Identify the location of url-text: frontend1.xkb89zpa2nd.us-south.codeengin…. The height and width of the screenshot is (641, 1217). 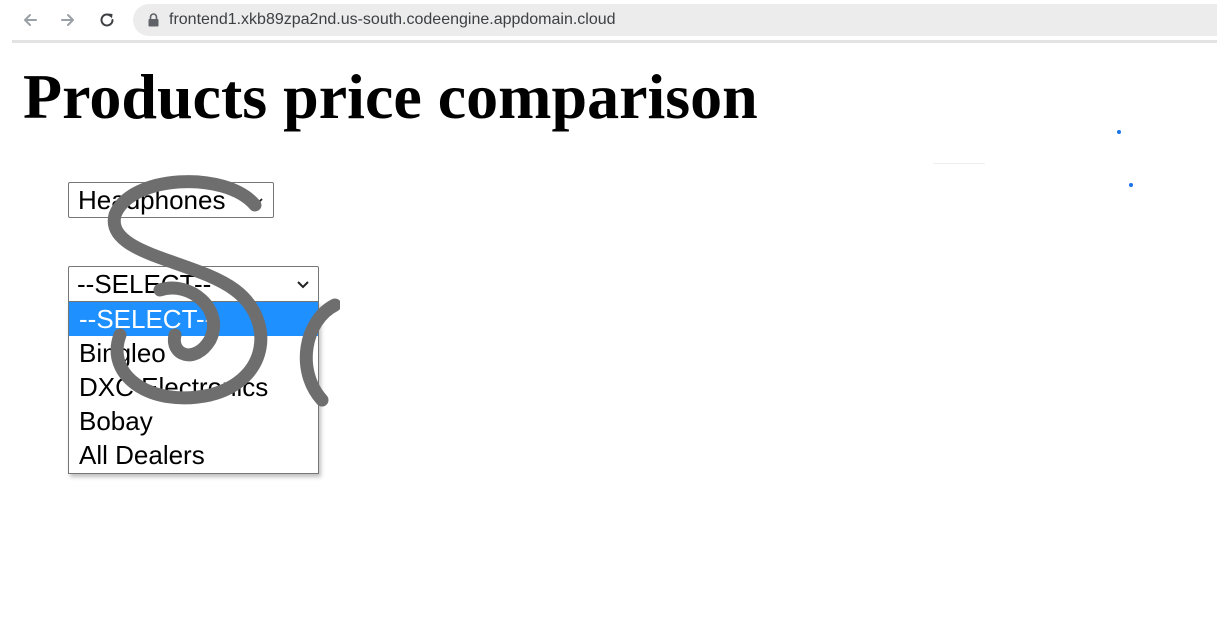
(392, 20).